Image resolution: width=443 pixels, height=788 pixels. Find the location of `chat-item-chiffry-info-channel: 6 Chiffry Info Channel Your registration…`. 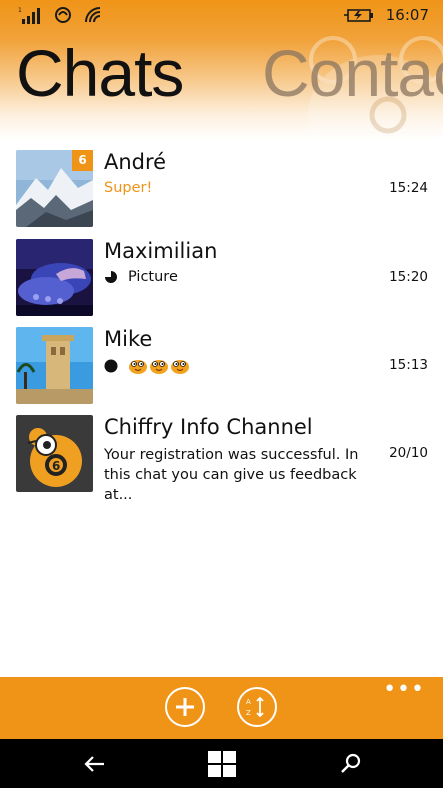

chat-item-chiffry-info-channel: 6 Chiffry Info Channel Your registration… is located at coordinates (221, 459).